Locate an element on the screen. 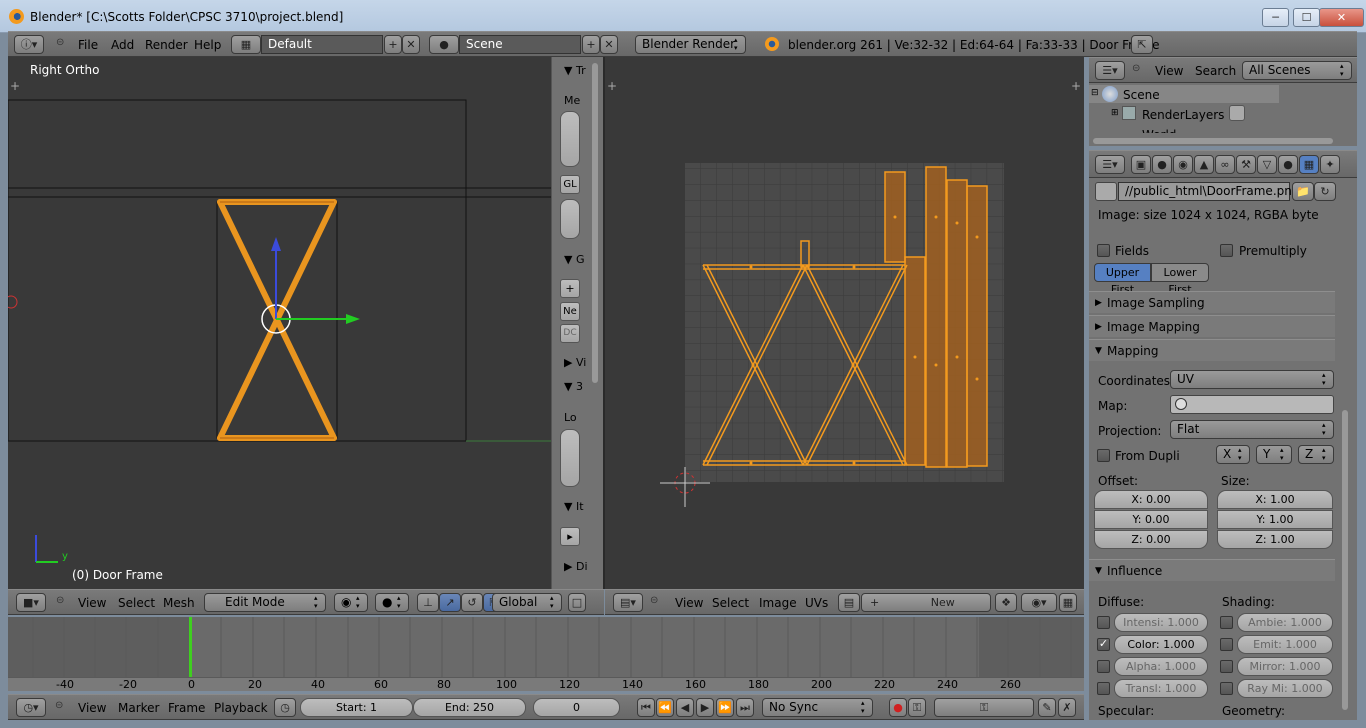  properties-scrollbar is located at coordinates (1345, 560).